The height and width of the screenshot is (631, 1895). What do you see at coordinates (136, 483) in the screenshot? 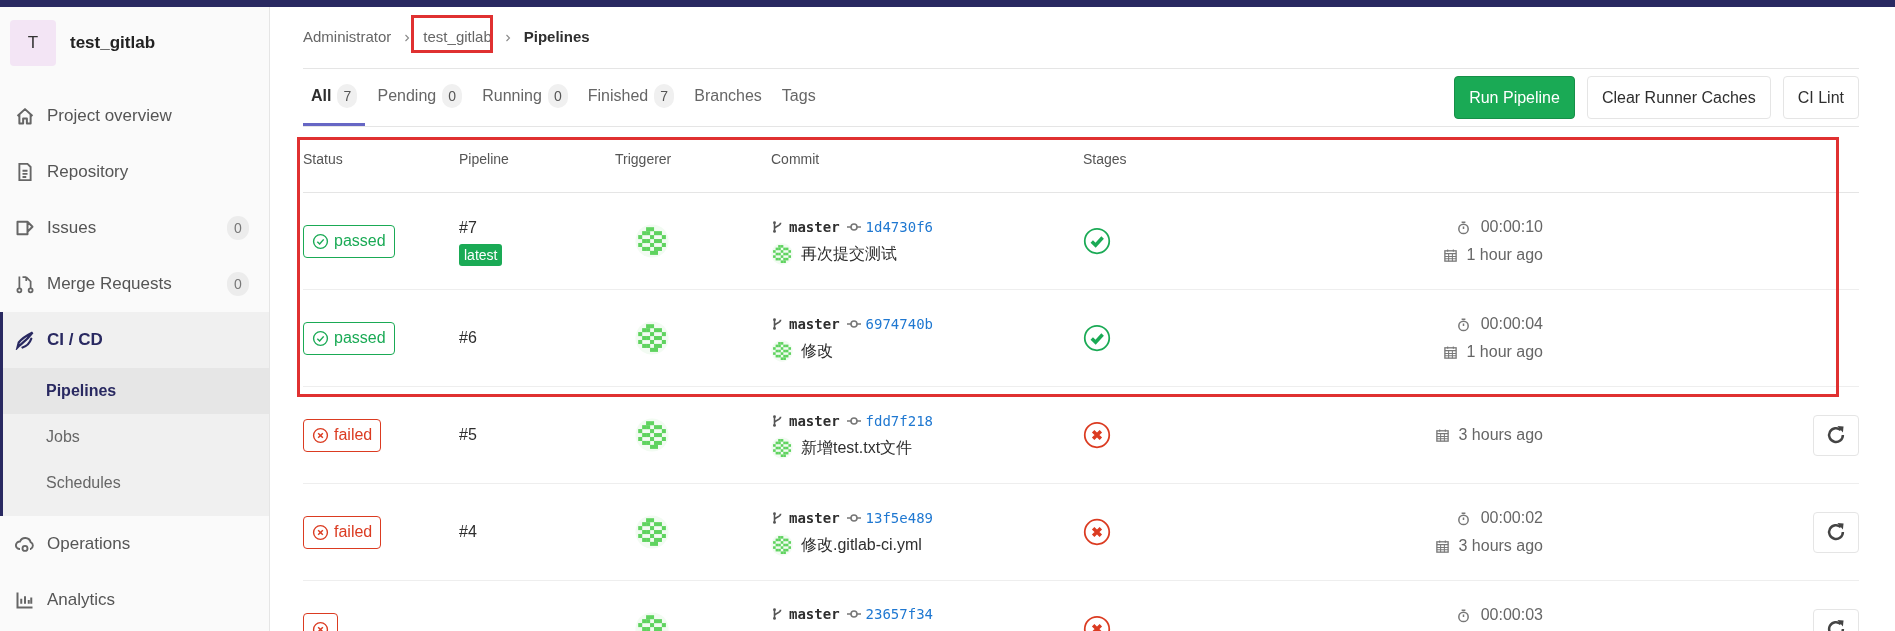
I see `sidebar-subitem: Schedules` at bounding box center [136, 483].